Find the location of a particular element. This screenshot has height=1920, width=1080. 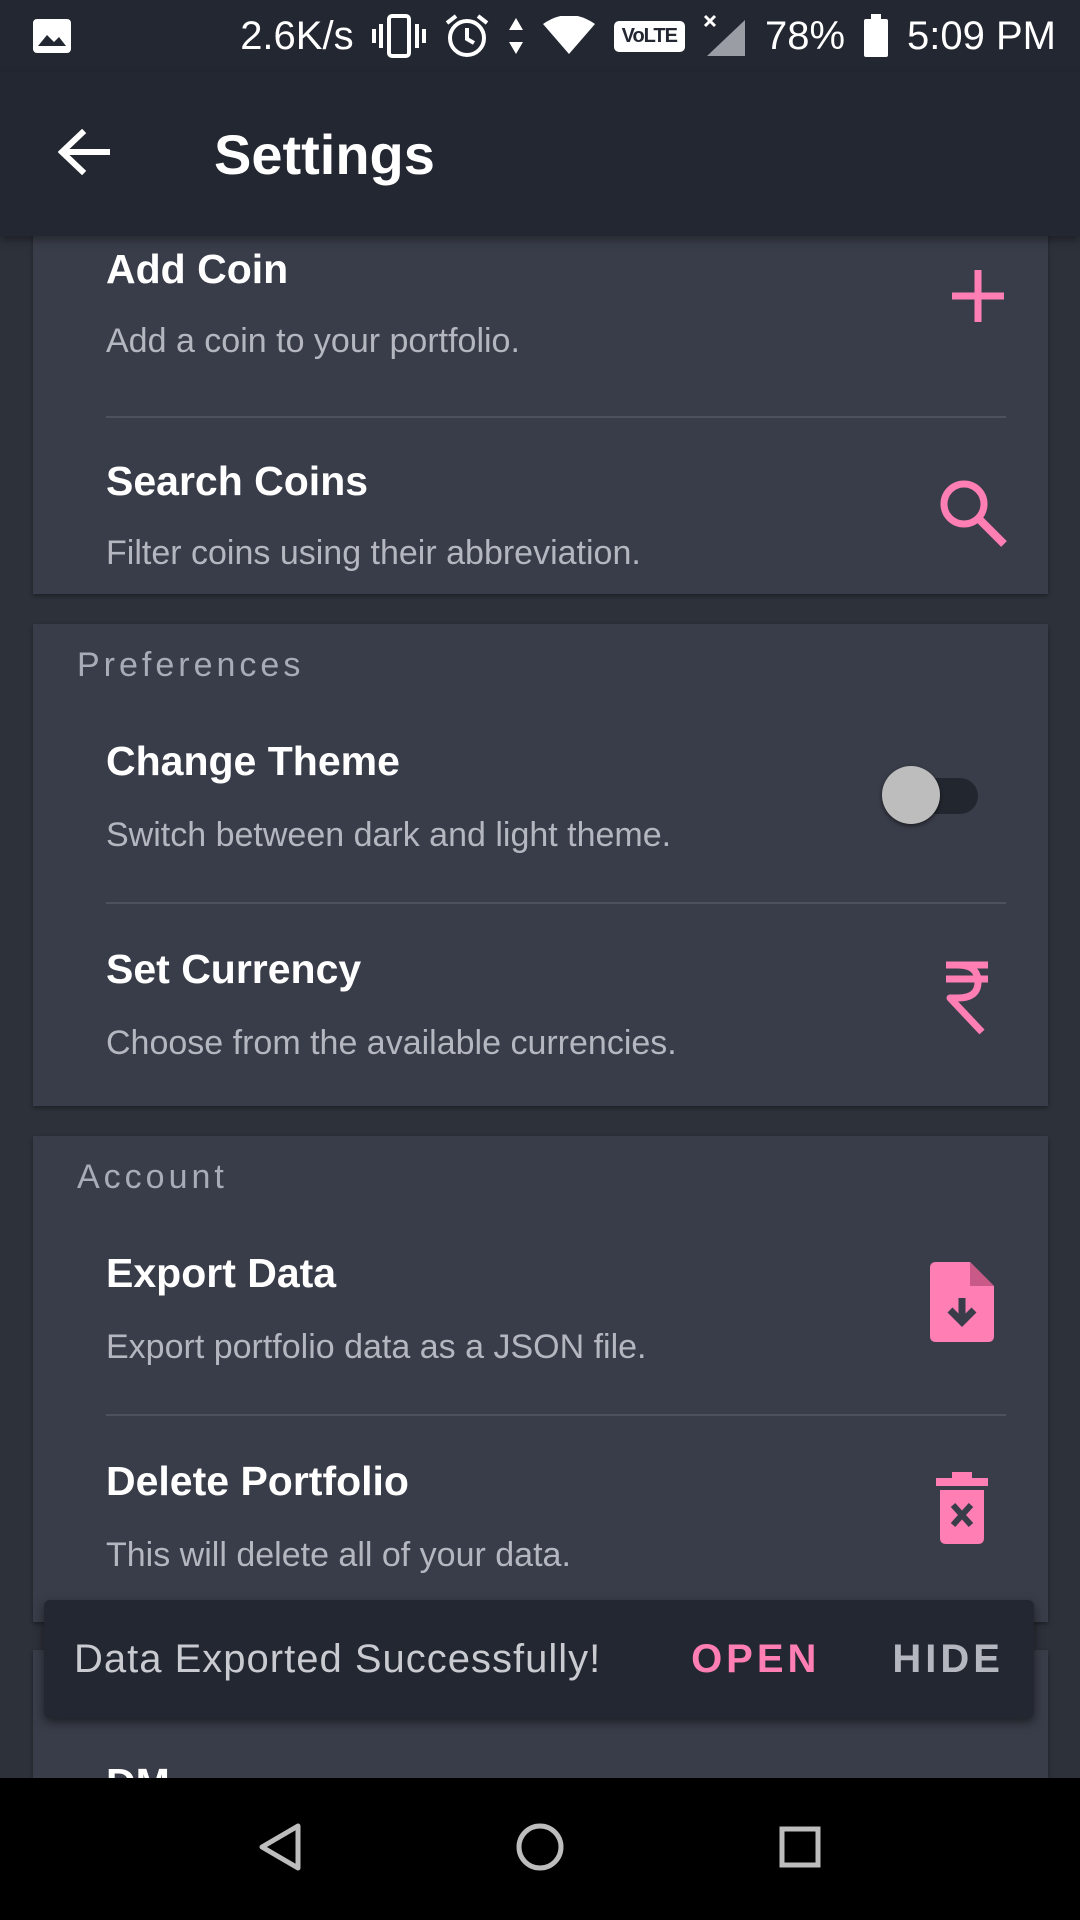

back-button is located at coordinates (84, 154).